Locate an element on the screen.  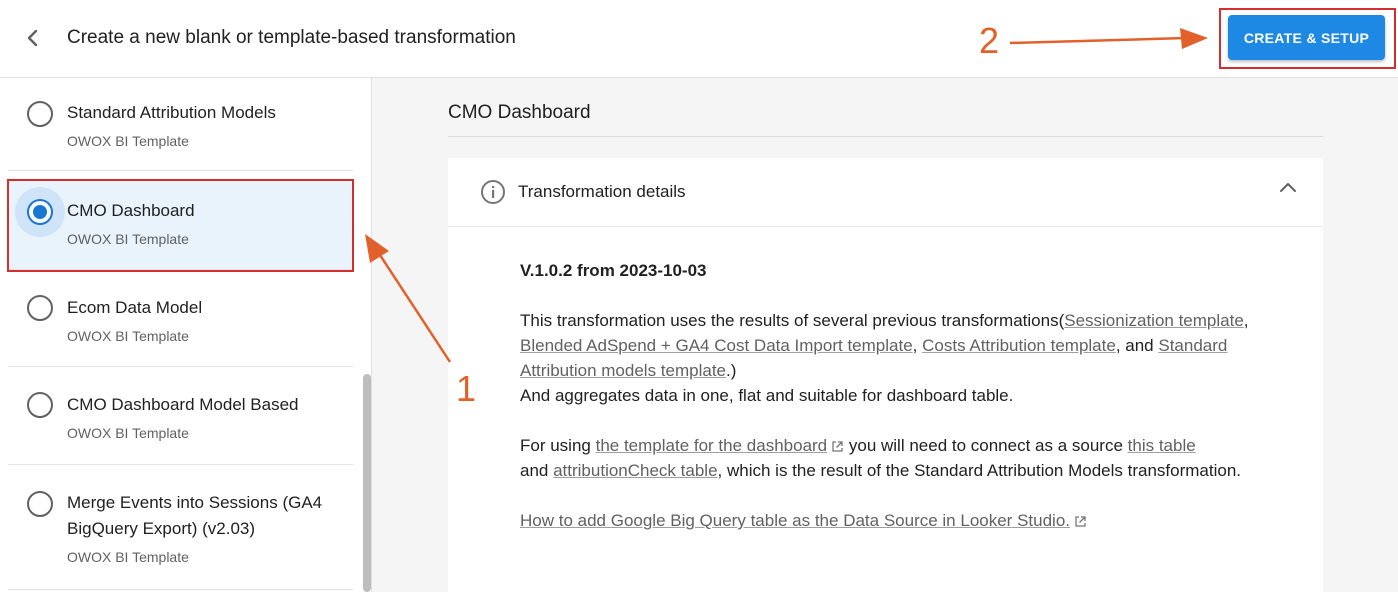
info-icon is located at coordinates (493, 192).